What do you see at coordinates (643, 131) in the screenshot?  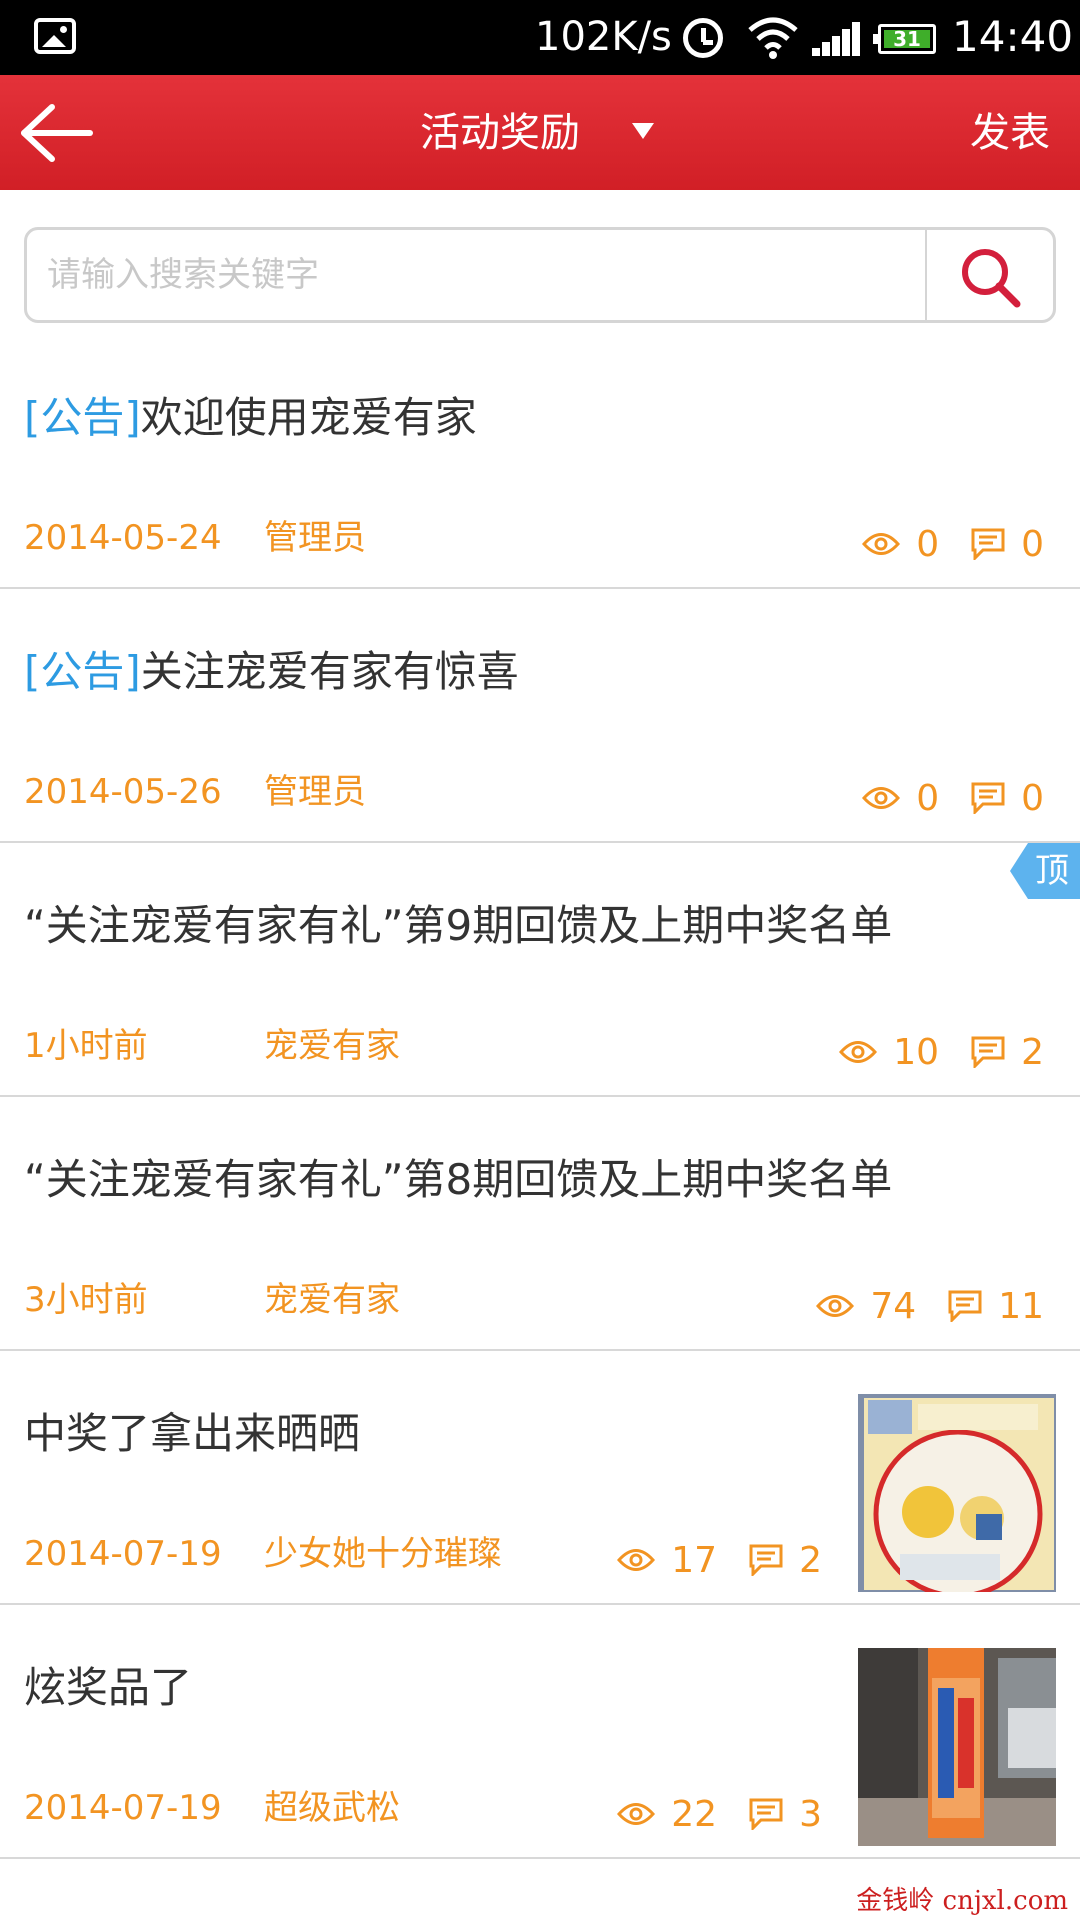 I see `dropdown-caret-icon` at bounding box center [643, 131].